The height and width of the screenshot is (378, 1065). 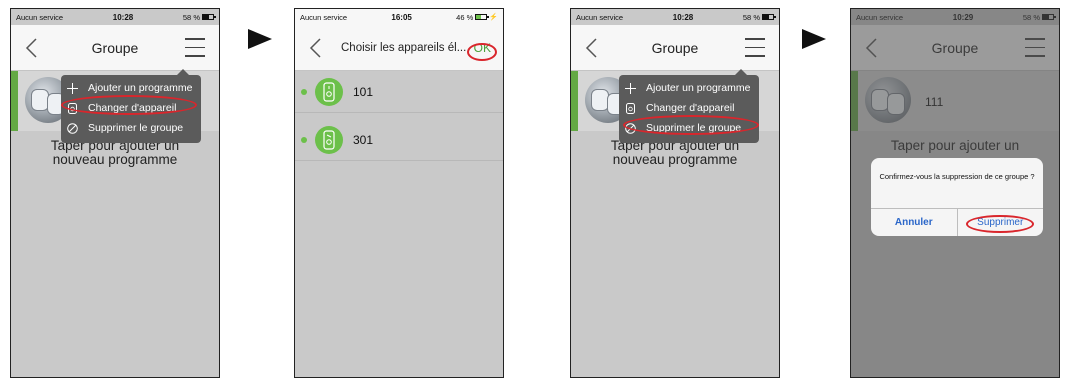 What do you see at coordinates (1001, 222) in the screenshot?
I see `delete-button: Supprimer` at bounding box center [1001, 222].